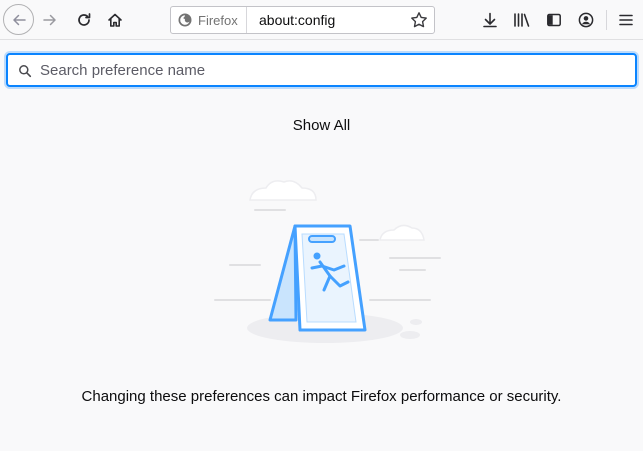 The image size is (643, 451). I want to click on account-icon, so click(586, 20).